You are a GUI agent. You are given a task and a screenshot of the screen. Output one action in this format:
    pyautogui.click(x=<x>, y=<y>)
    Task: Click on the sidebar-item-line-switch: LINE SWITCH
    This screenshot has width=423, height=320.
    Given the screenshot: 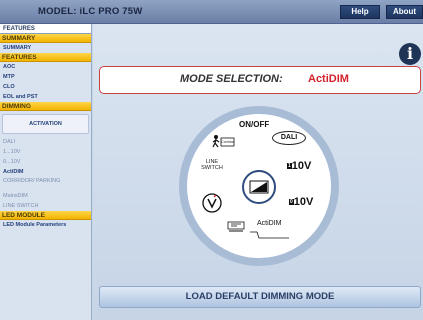 What is the action you would take?
    pyautogui.click(x=45, y=206)
    